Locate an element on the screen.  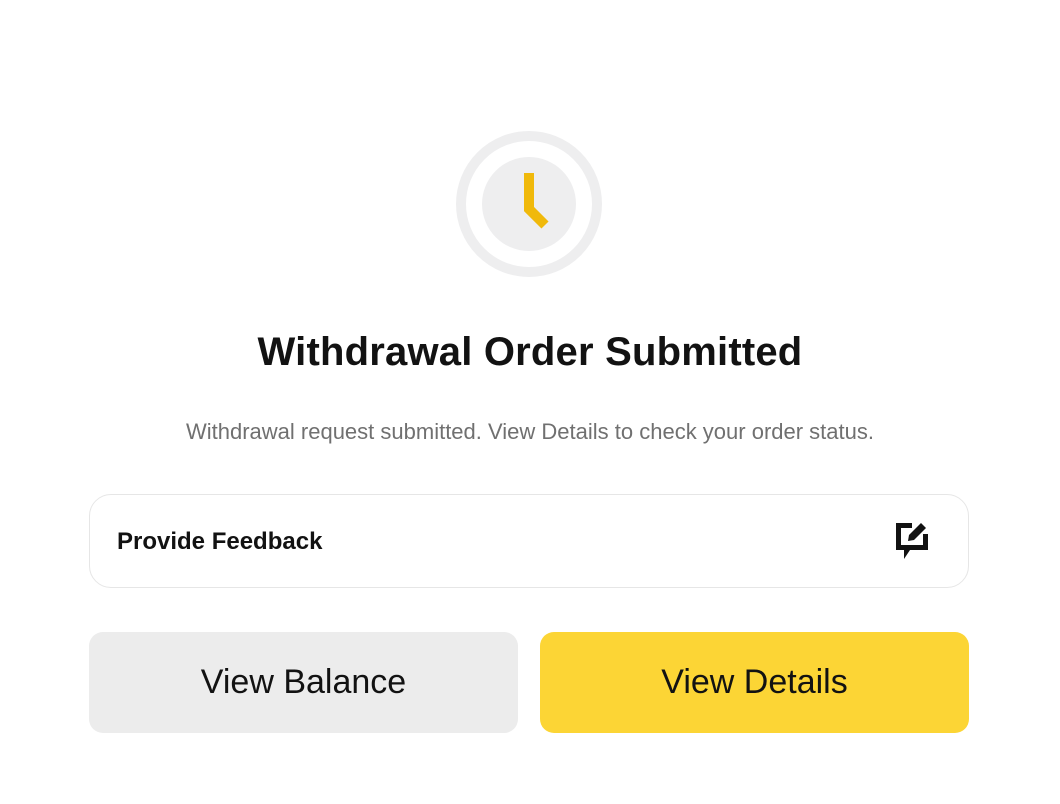
clock-icon is located at coordinates (529, 204).